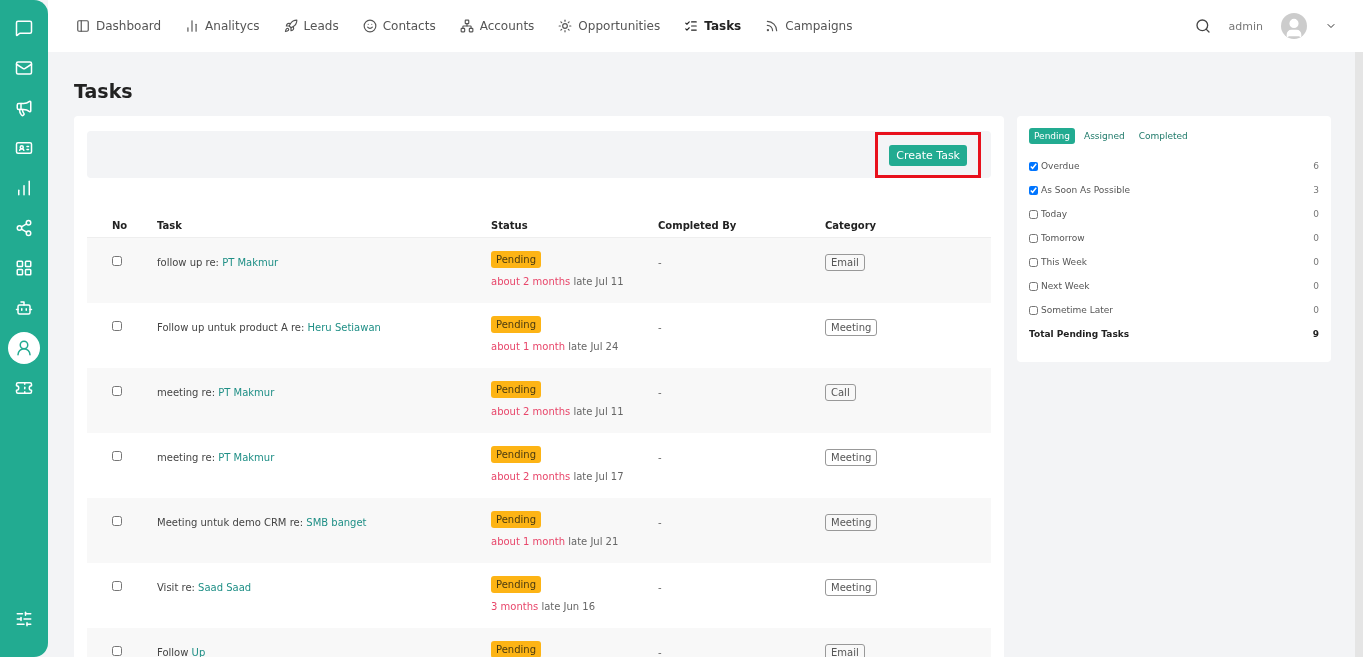 The width and height of the screenshot is (1363, 657). I want to click on task-text: Meeting untuk demo CRM re: SMB banget, so click(262, 522).